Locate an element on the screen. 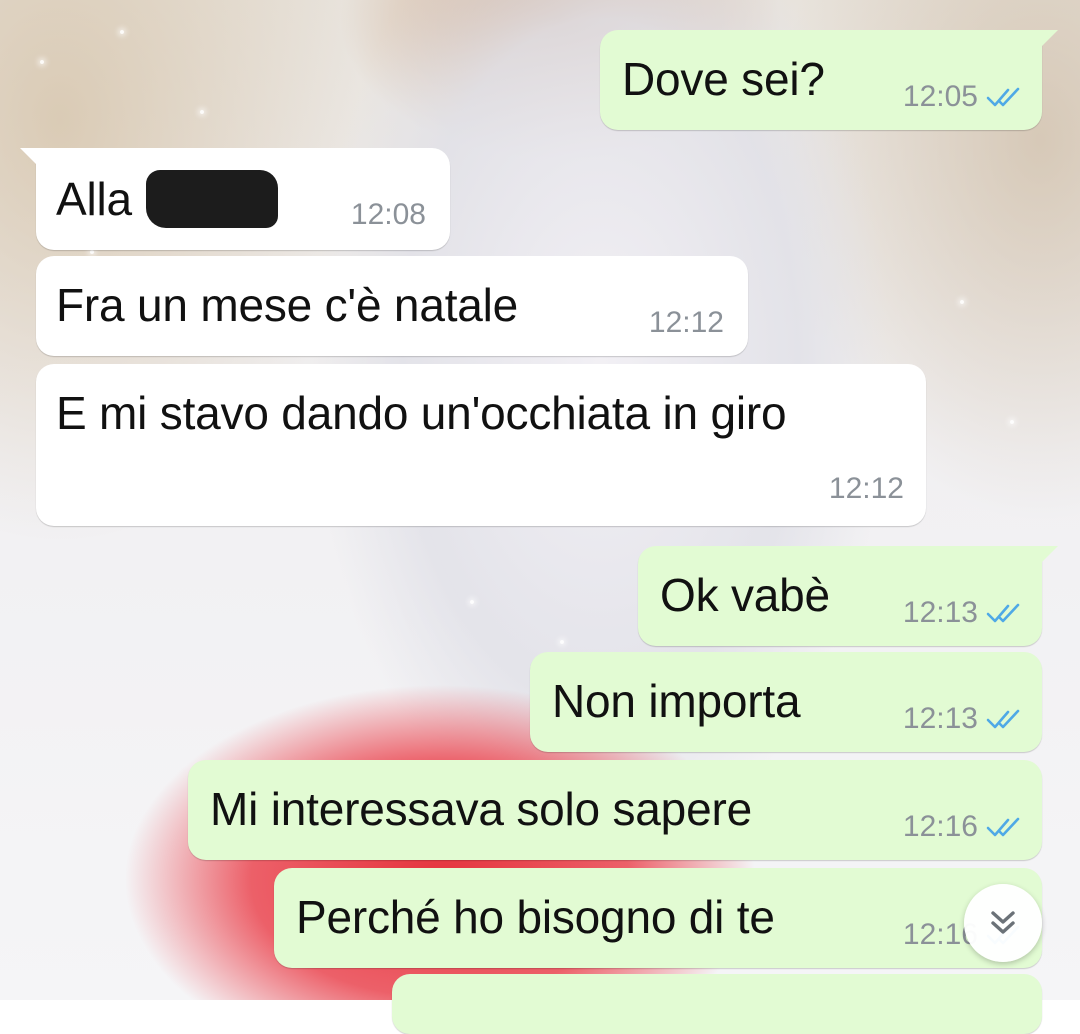  message-bubble-incoming: Alla 12:08 is located at coordinates (235, 199).